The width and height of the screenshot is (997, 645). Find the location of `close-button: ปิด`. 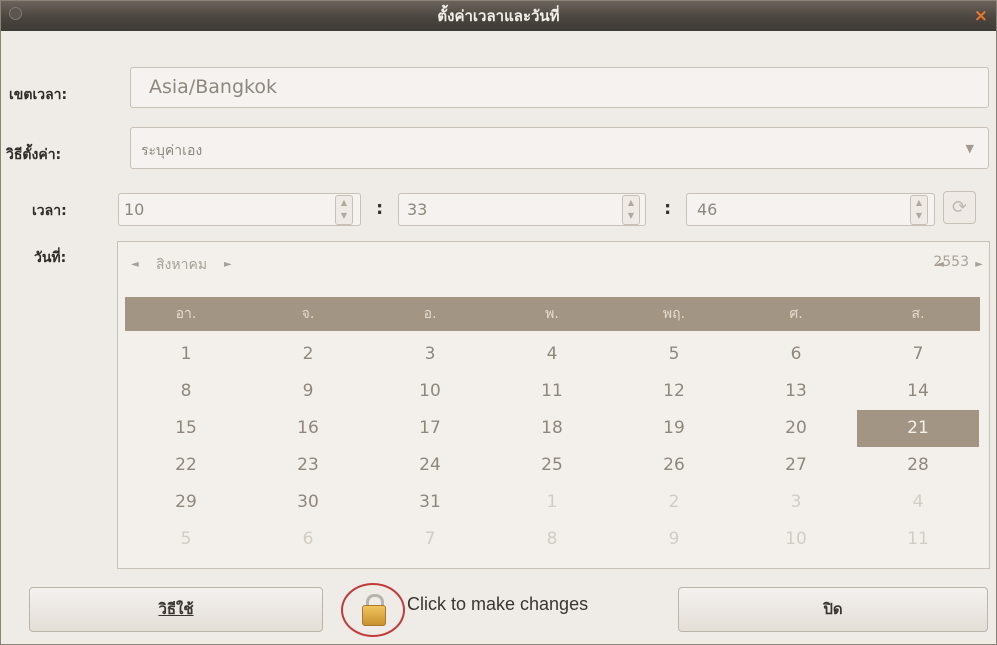

close-button: ปิด is located at coordinates (833, 609).